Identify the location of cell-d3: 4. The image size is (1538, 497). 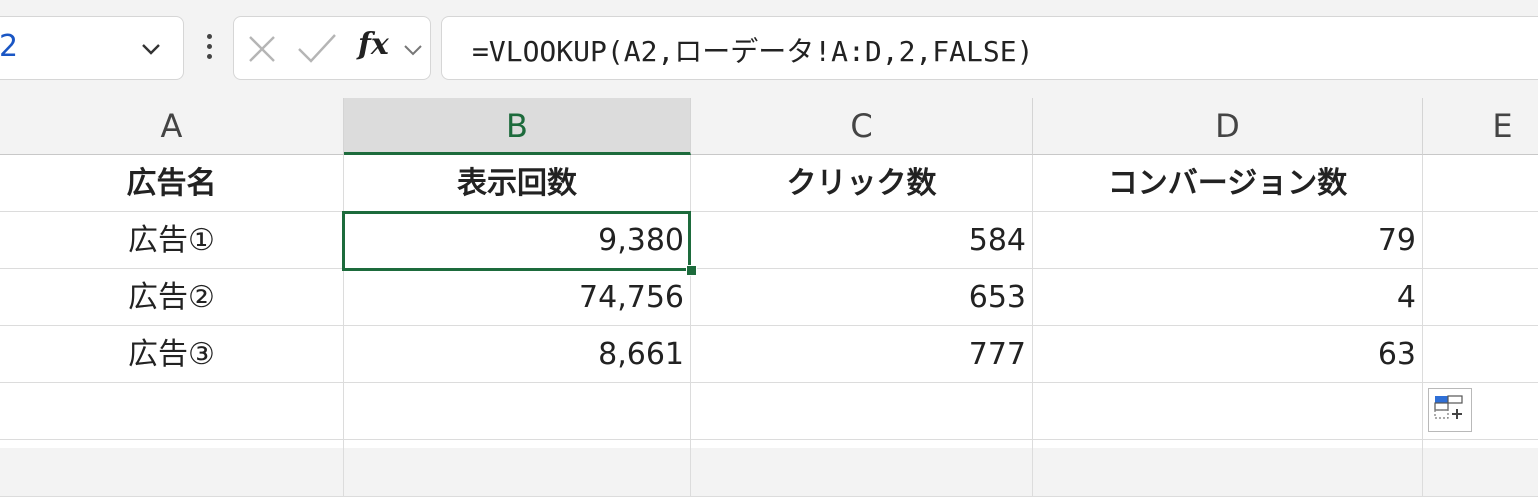
(1228, 297).